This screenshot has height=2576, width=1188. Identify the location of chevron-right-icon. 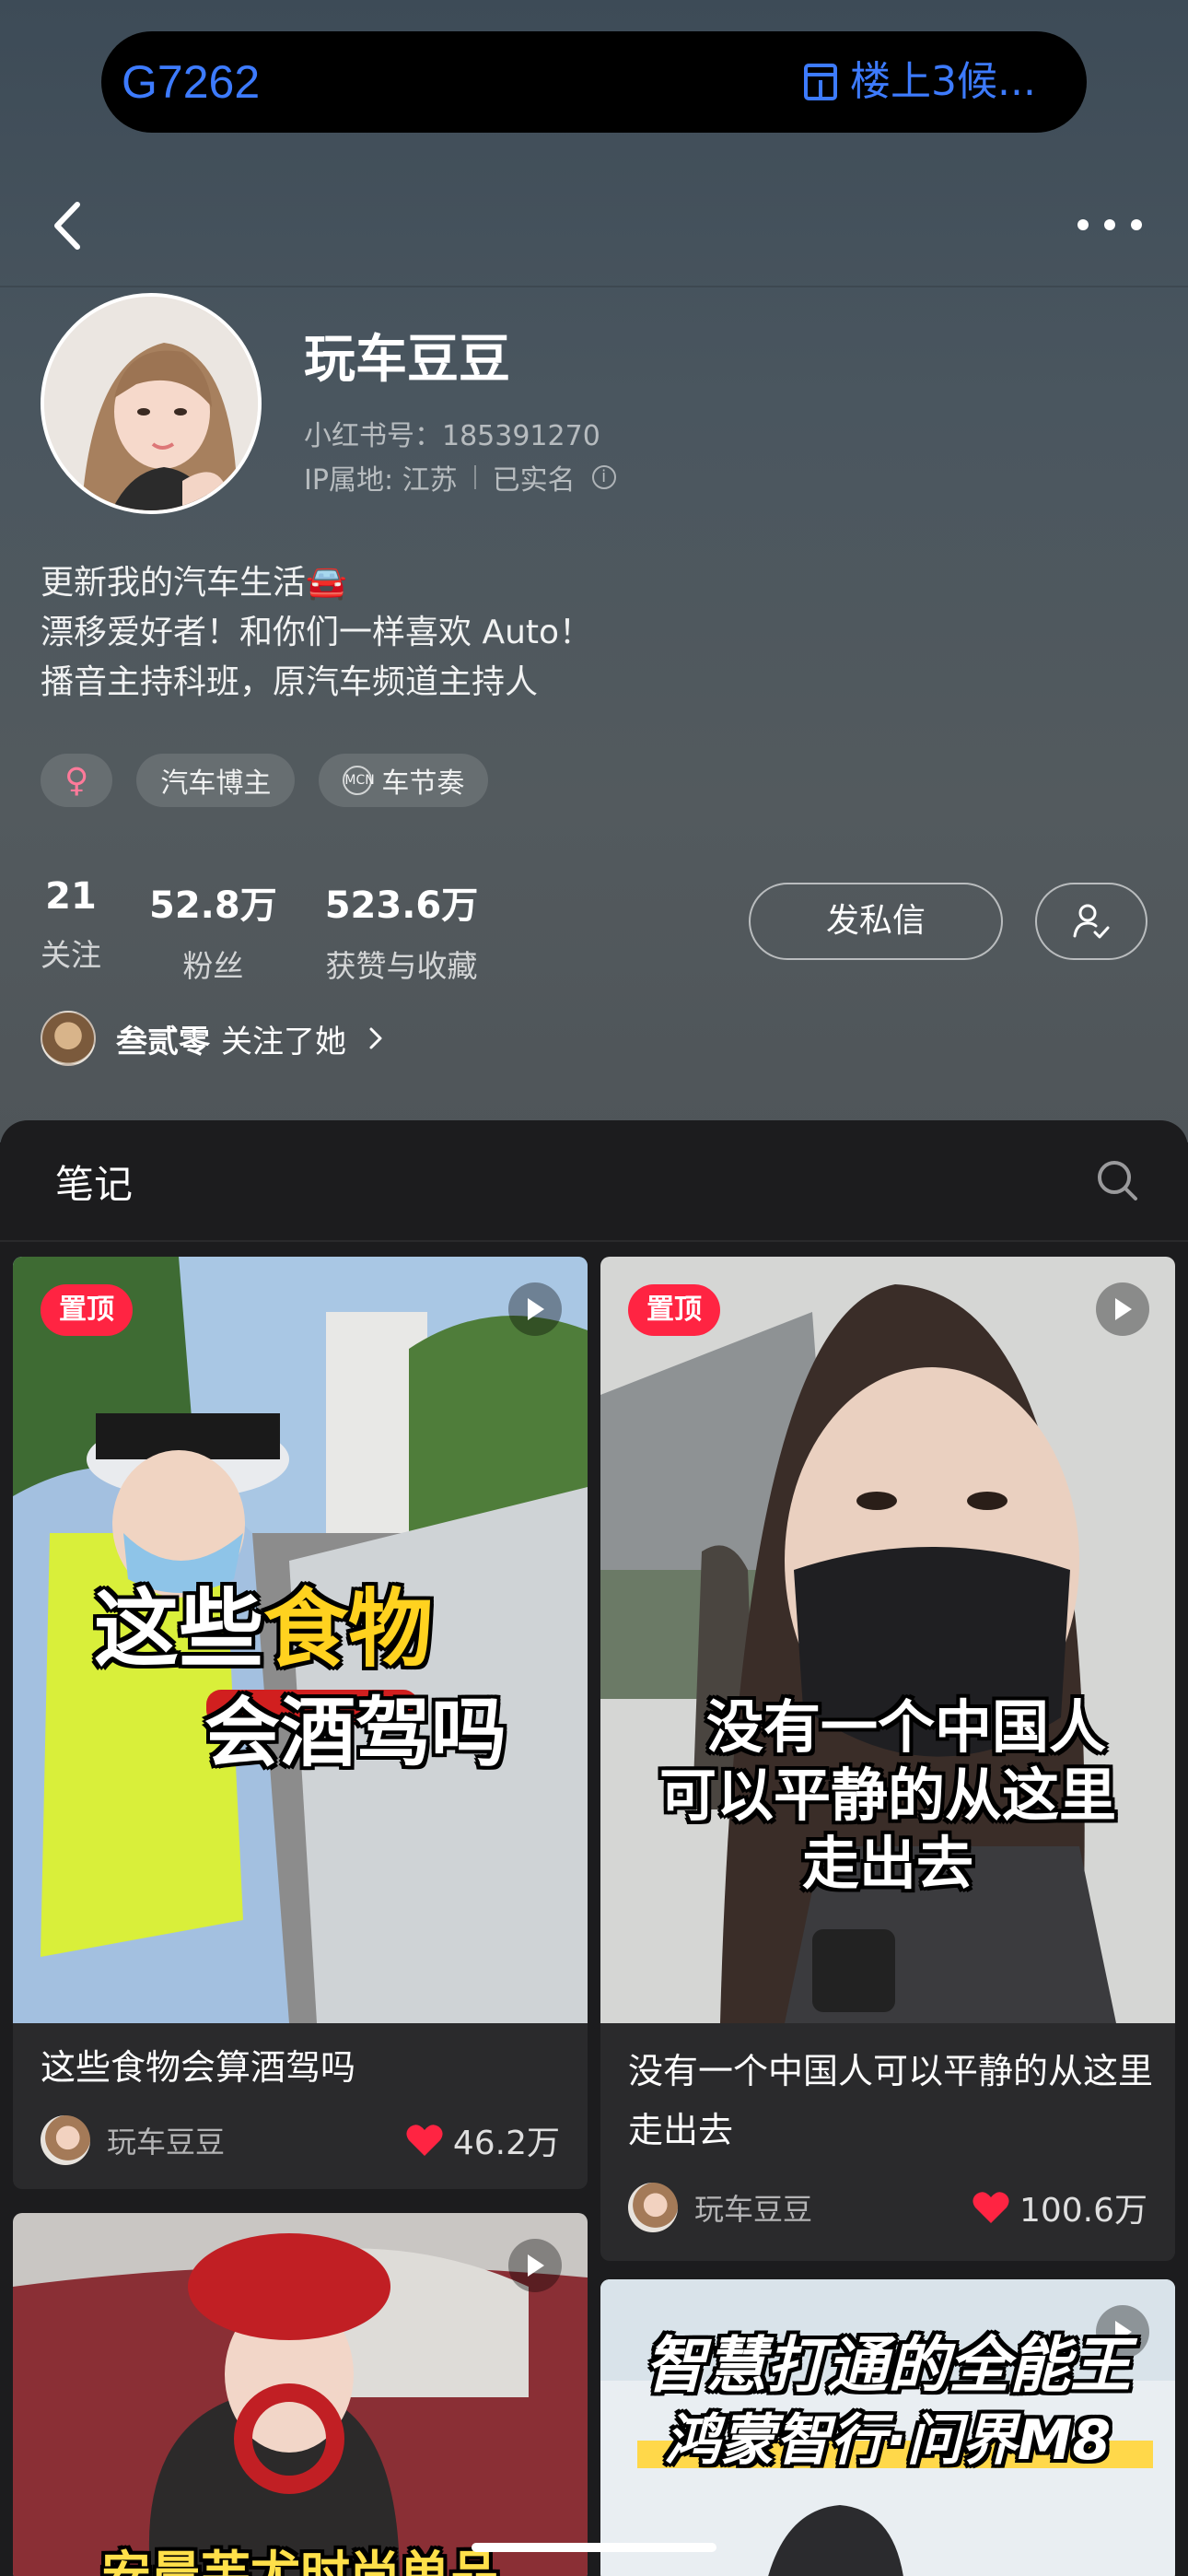
(375, 1038).